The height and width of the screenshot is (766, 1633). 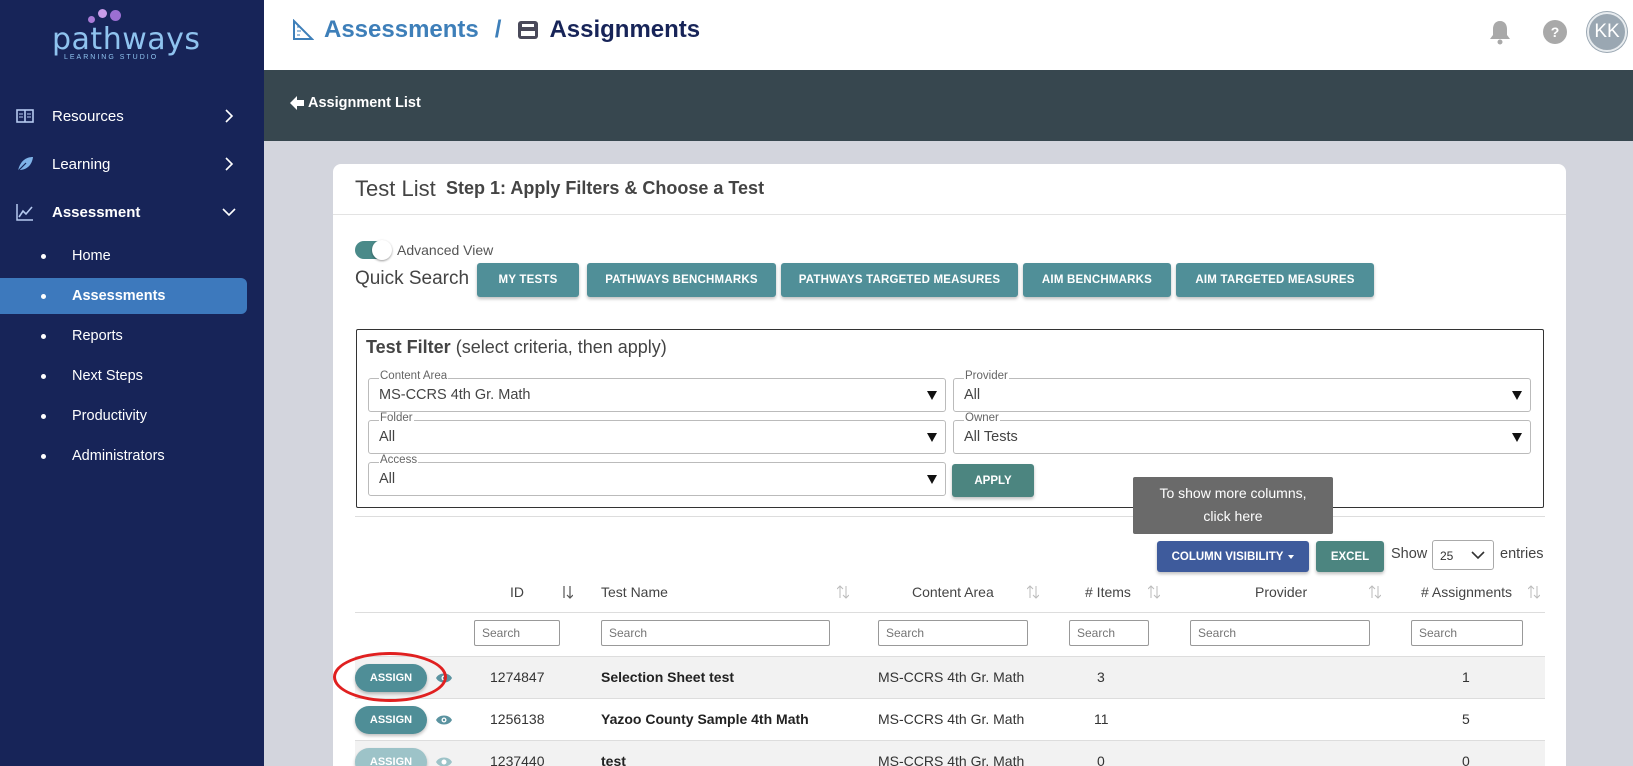 What do you see at coordinates (119, 296) in the screenshot?
I see `sidebar-item-label: Assessments` at bounding box center [119, 296].